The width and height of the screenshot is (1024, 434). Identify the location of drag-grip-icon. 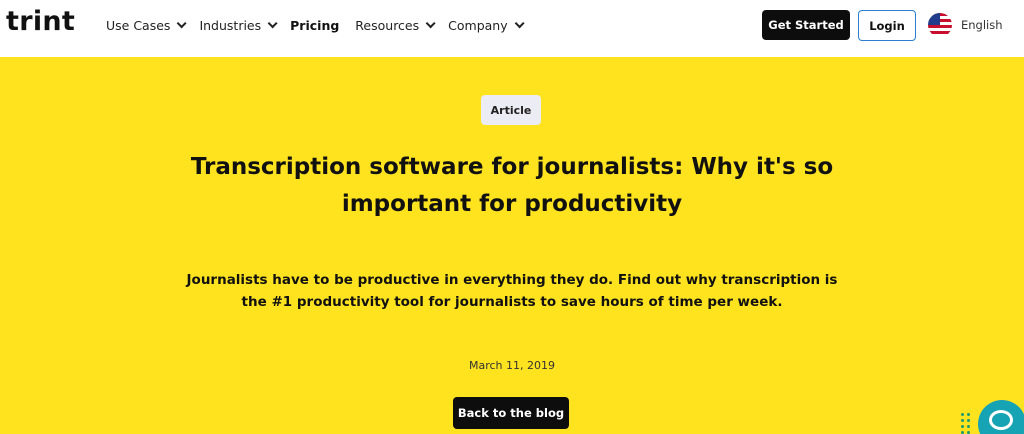
(967, 423).